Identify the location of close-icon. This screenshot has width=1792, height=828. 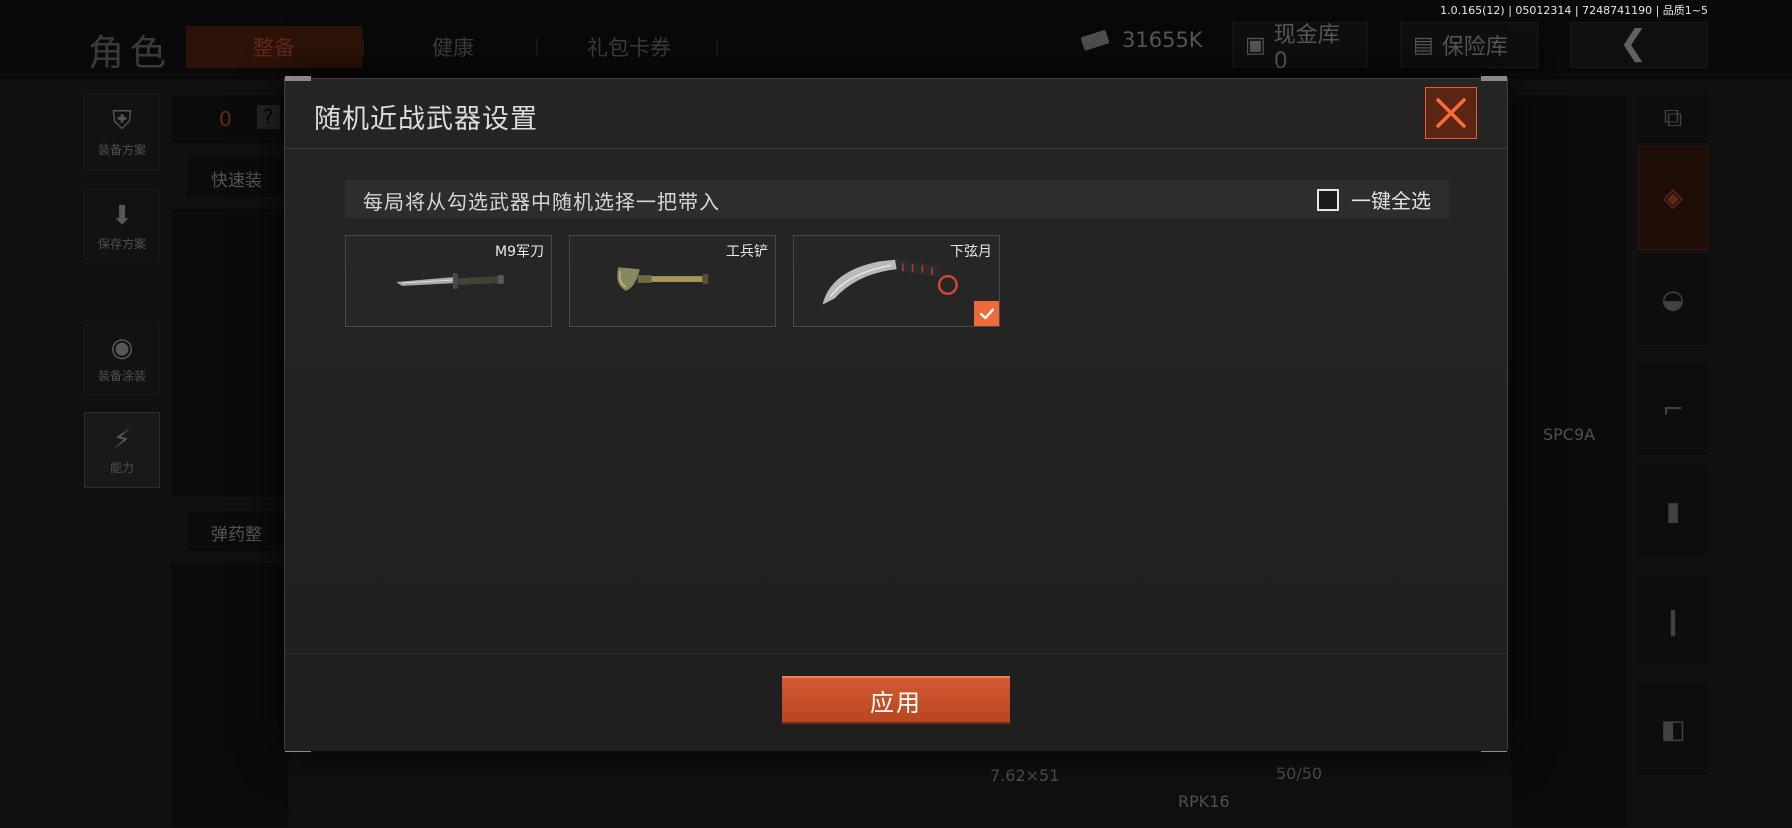
(1451, 113).